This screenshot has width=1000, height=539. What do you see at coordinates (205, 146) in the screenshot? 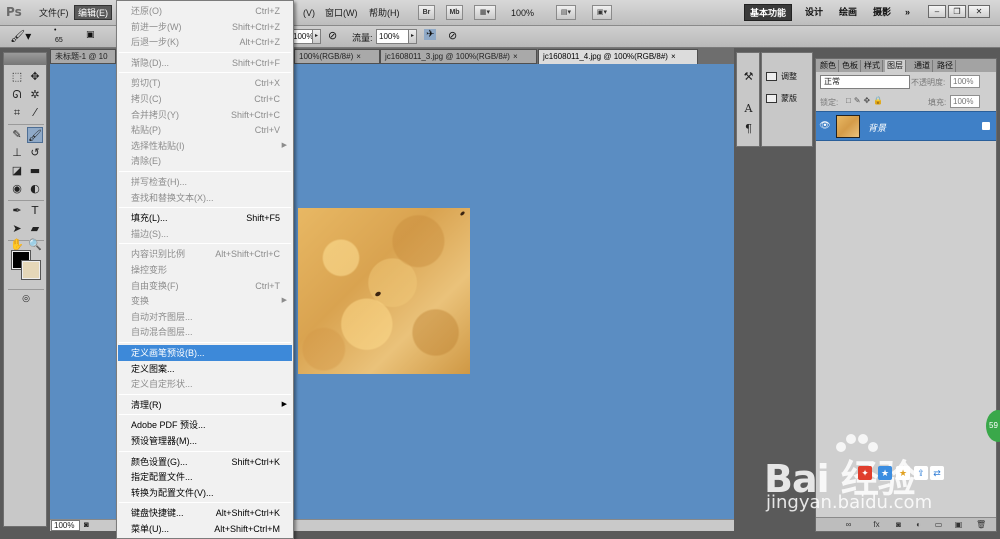
I see `edit-menu-item: 选择性粘贴(I) ▶` at bounding box center [205, 146].